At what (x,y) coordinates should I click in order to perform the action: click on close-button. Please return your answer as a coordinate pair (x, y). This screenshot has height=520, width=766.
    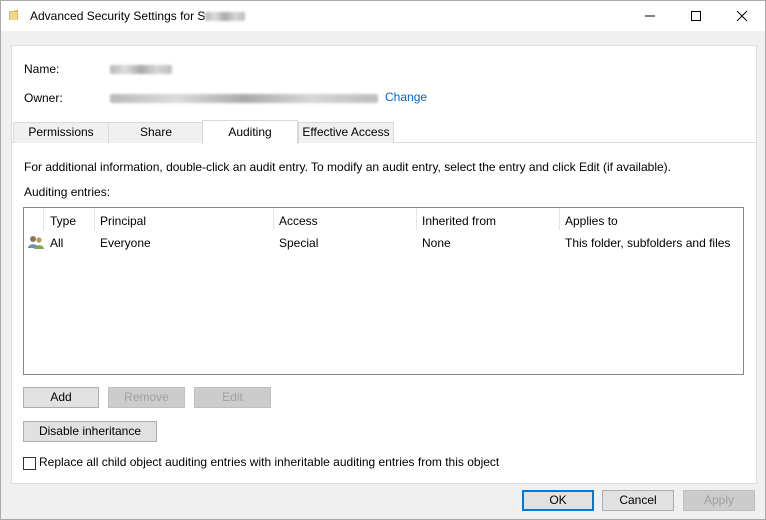
    Looking at the image, I should click on (742, 16).